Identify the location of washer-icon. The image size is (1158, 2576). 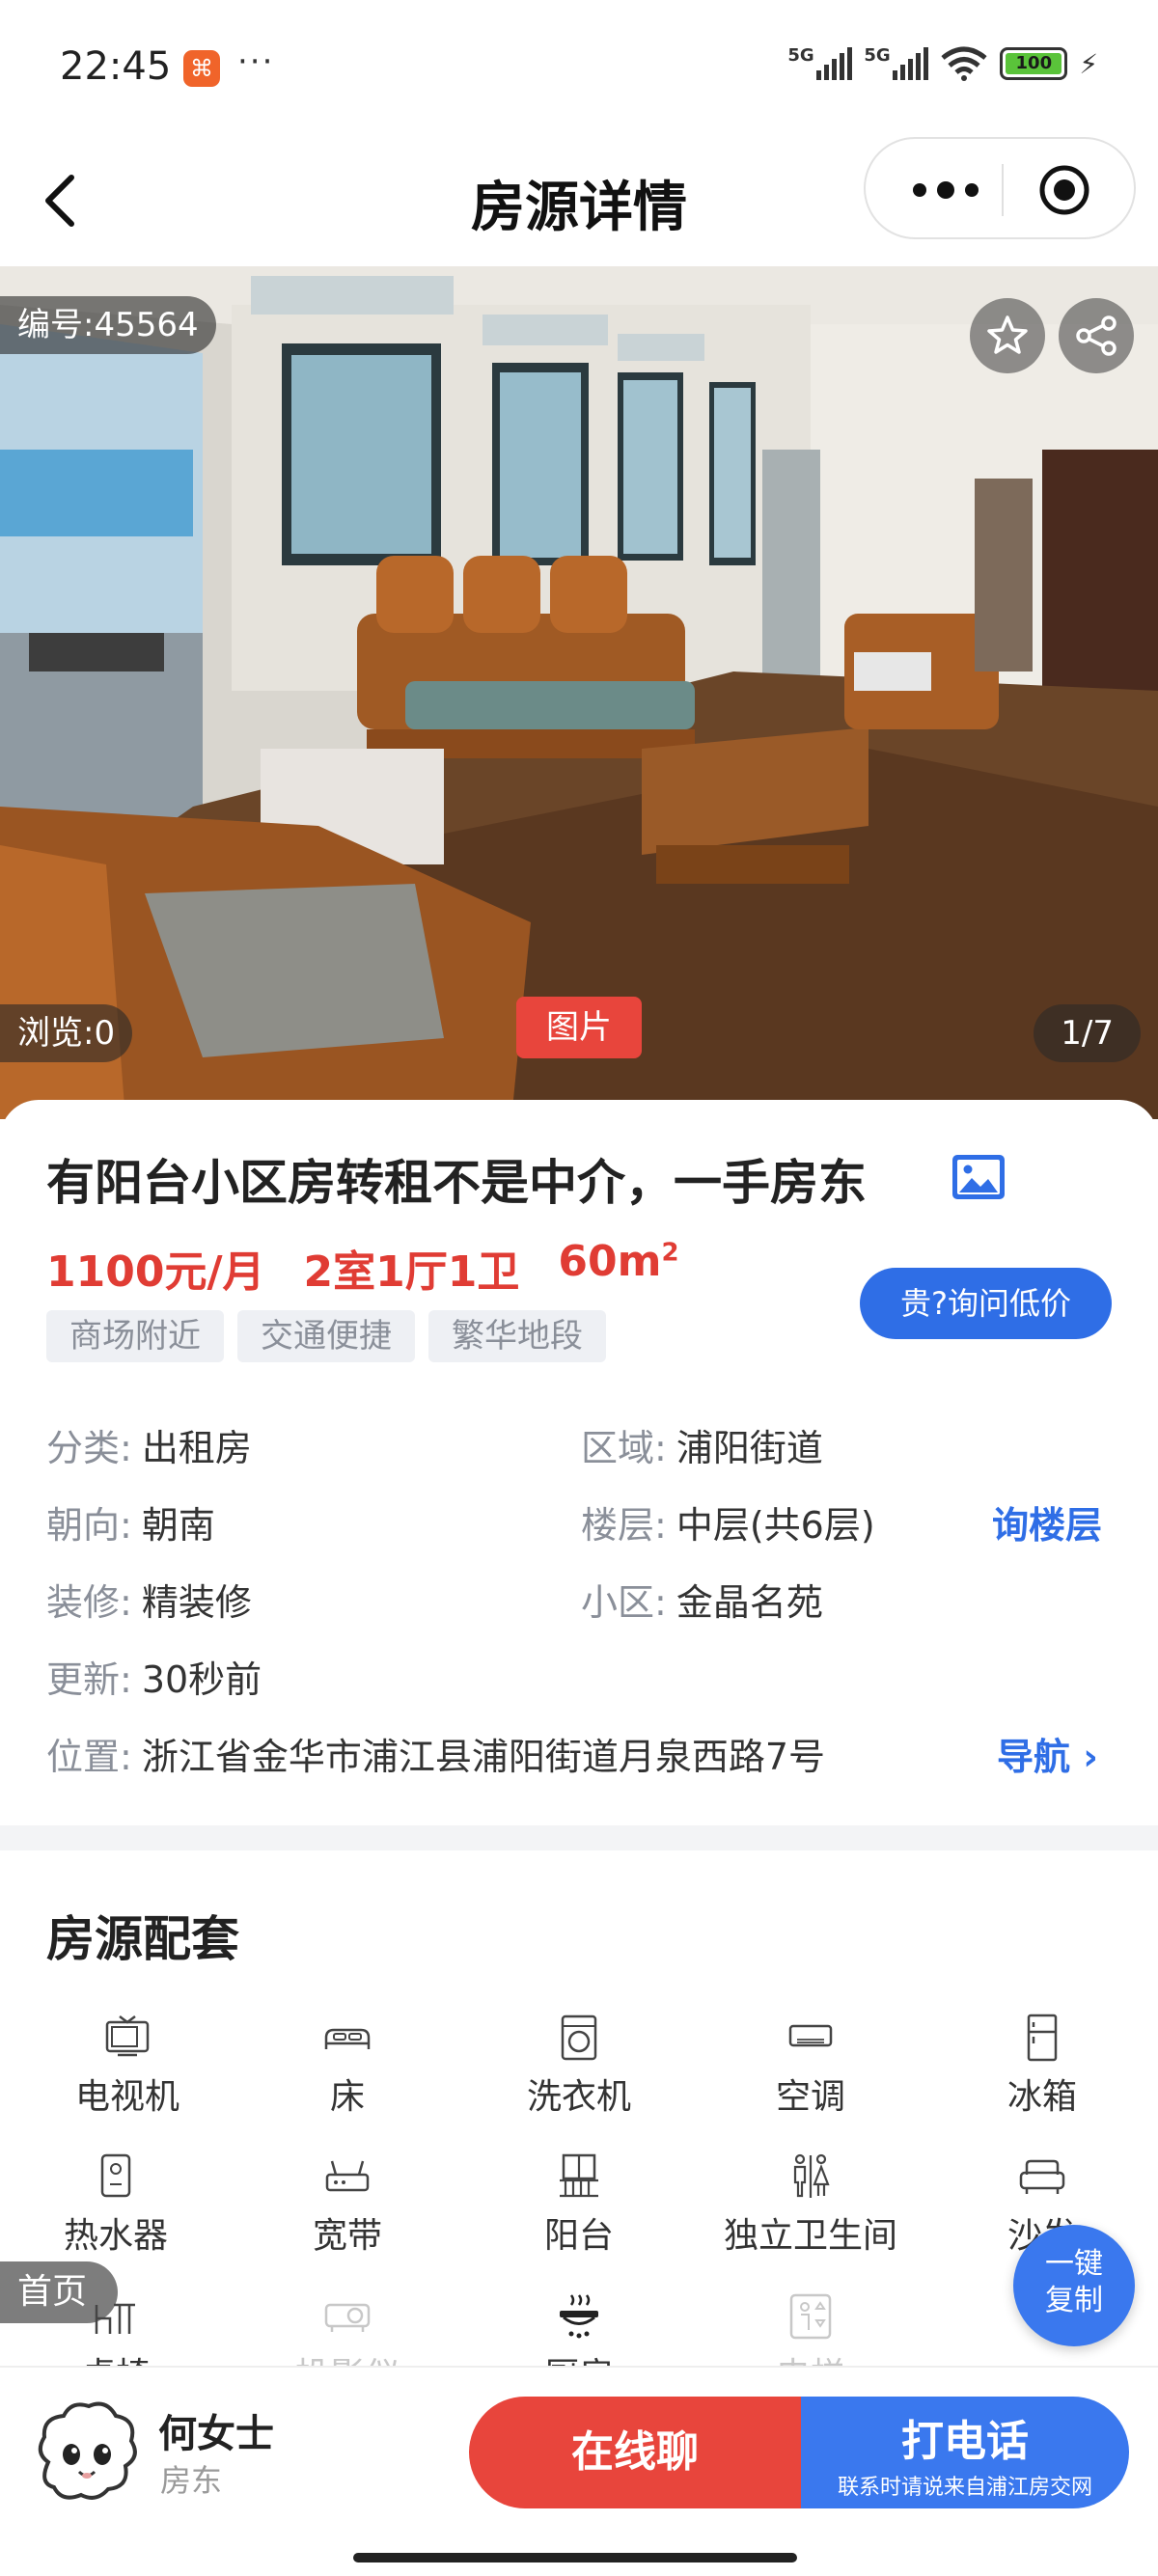
(579, 2038).